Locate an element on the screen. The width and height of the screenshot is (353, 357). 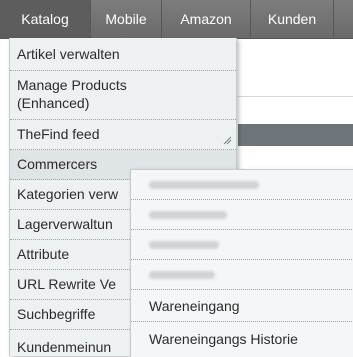
page-divider is located at coordinates (295, 96).